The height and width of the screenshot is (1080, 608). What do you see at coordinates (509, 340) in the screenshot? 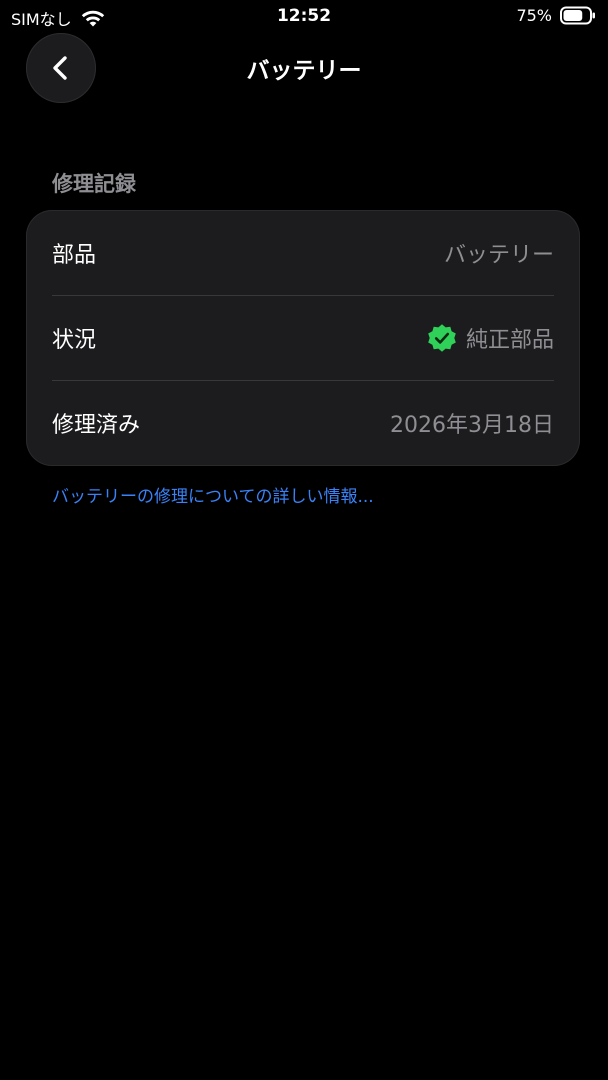
I see `row-status-value-text: 純正部品` at bounding box center [509, 340].